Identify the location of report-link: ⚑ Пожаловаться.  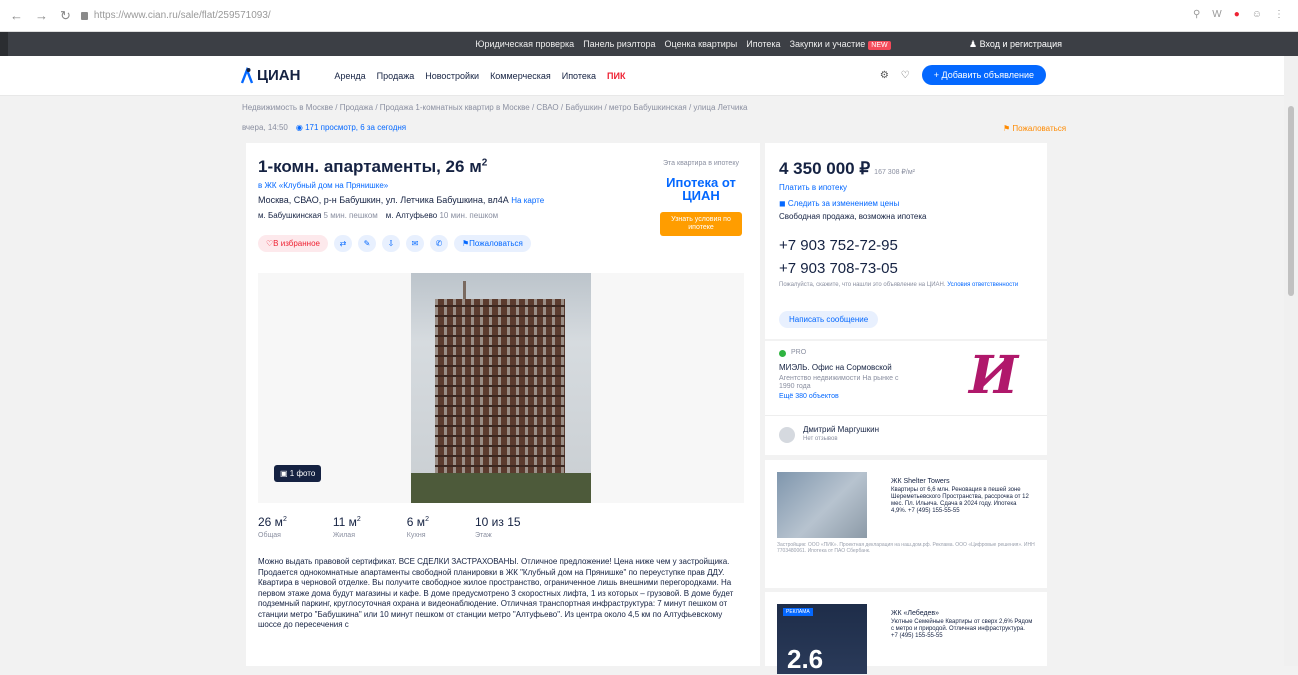
(1034, 128).